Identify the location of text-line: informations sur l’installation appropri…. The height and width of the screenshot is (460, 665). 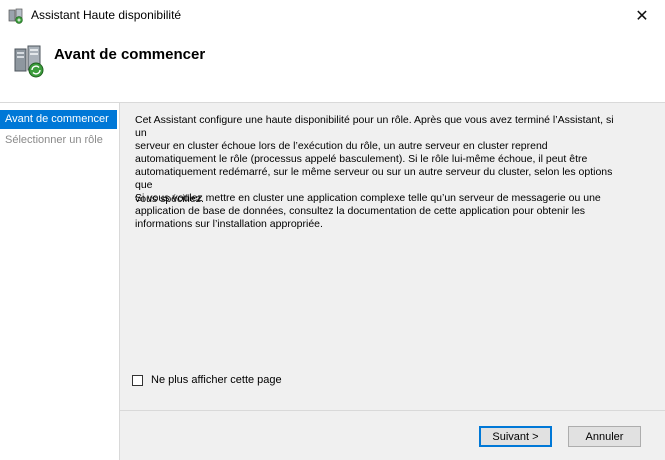
(229, 224).